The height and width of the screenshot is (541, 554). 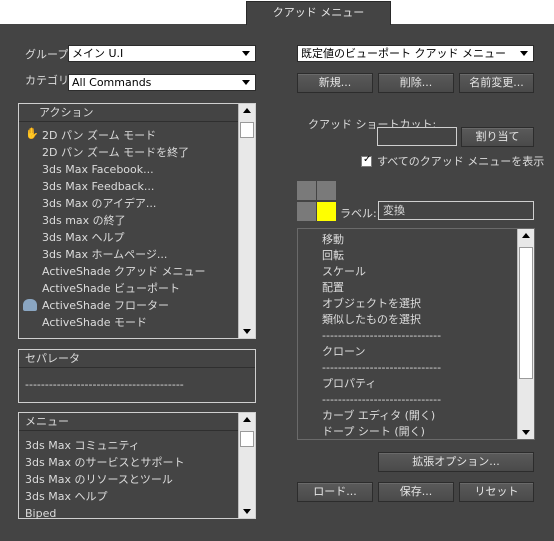 I want to click on menus-header: メニュー, so click(x=128, y=422).